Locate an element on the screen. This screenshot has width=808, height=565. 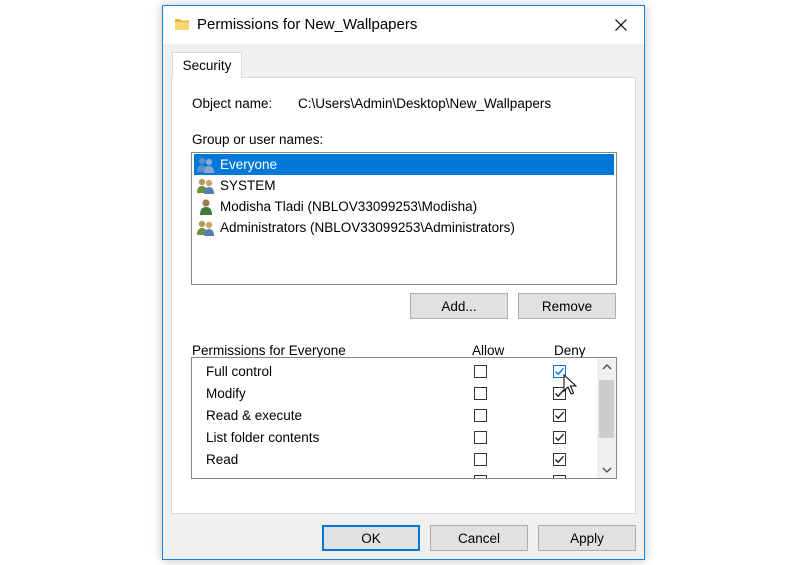
folder-icon is located at coordinates (182, 24).